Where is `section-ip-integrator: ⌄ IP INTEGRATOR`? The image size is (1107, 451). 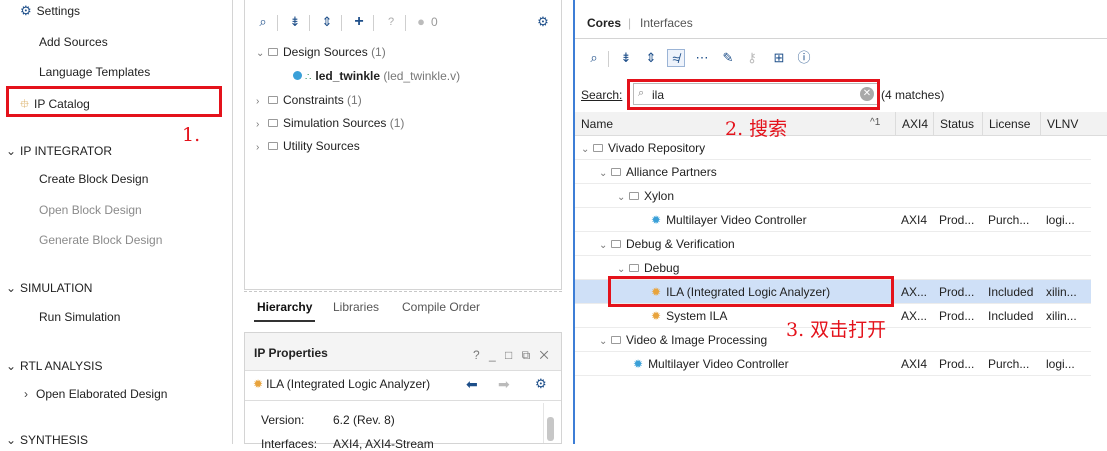 section-ip-integrator: ⌄ IP INTEGRATOR is located at coordinates (59, 151).